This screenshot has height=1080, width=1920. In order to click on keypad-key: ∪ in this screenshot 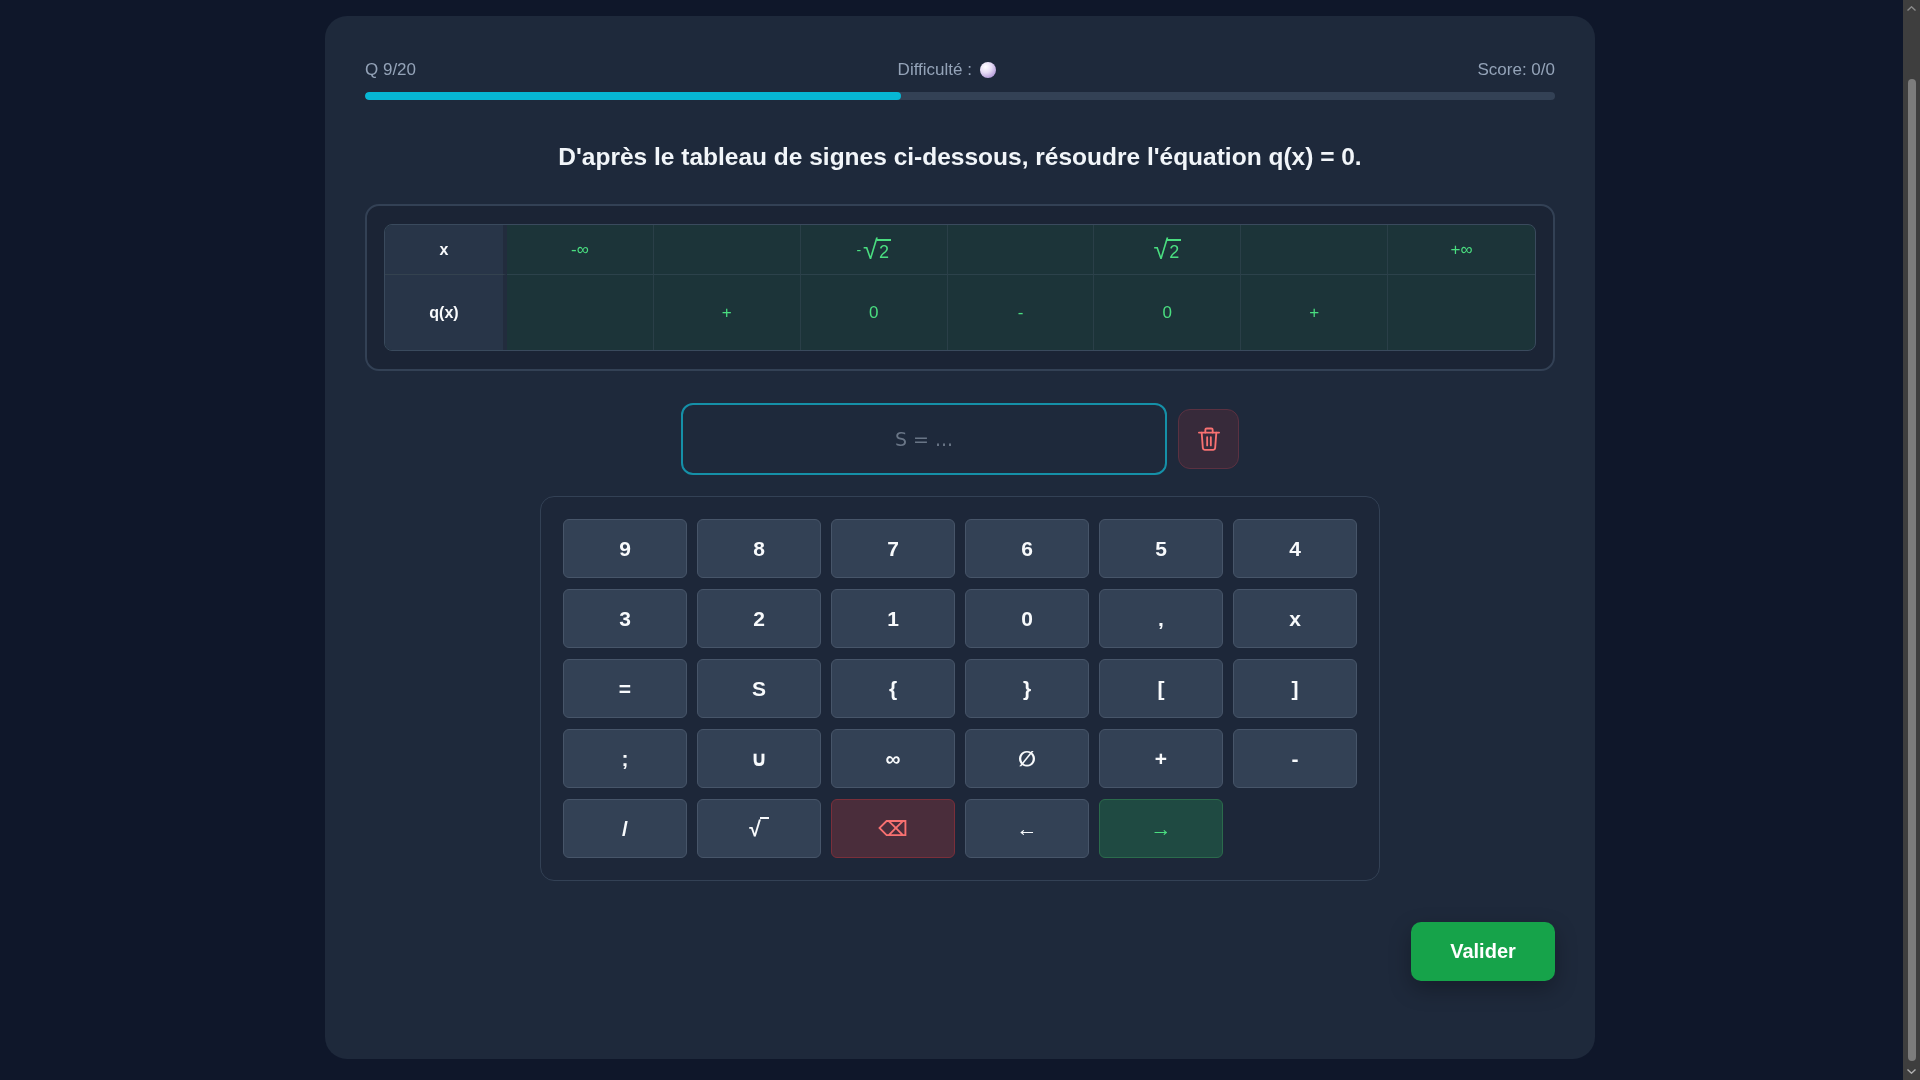, I will do `click(759, 758)`.